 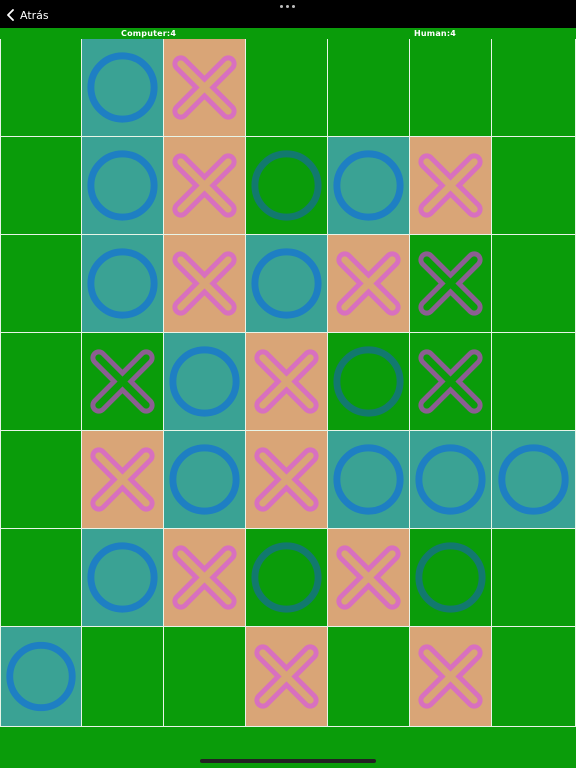 I want to click on top-bar: Atrás, so click(x=288, y=14).